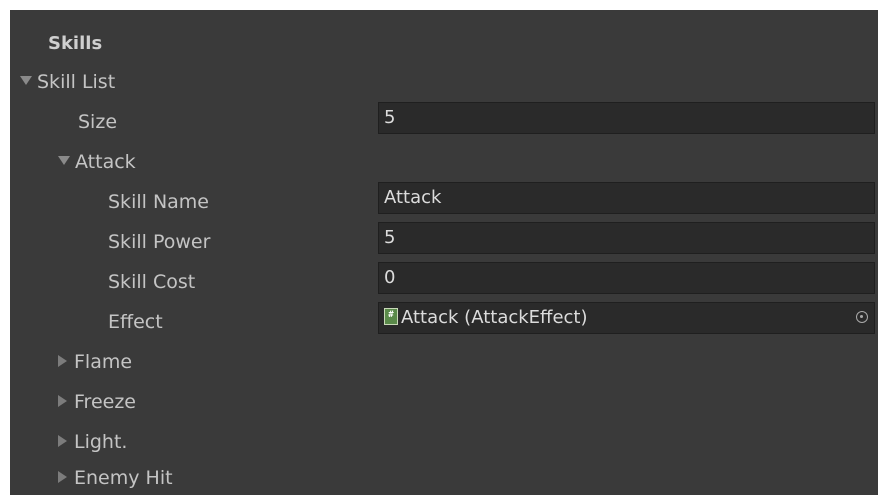 The width and height of the screenshot is (878, 498). I want to click on script-icon: #, so click(391, 316).